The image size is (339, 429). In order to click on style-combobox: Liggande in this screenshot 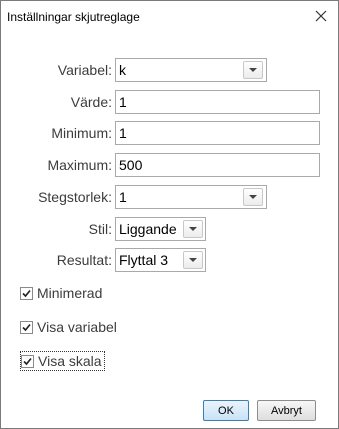, I will do `click(160, 229)`.